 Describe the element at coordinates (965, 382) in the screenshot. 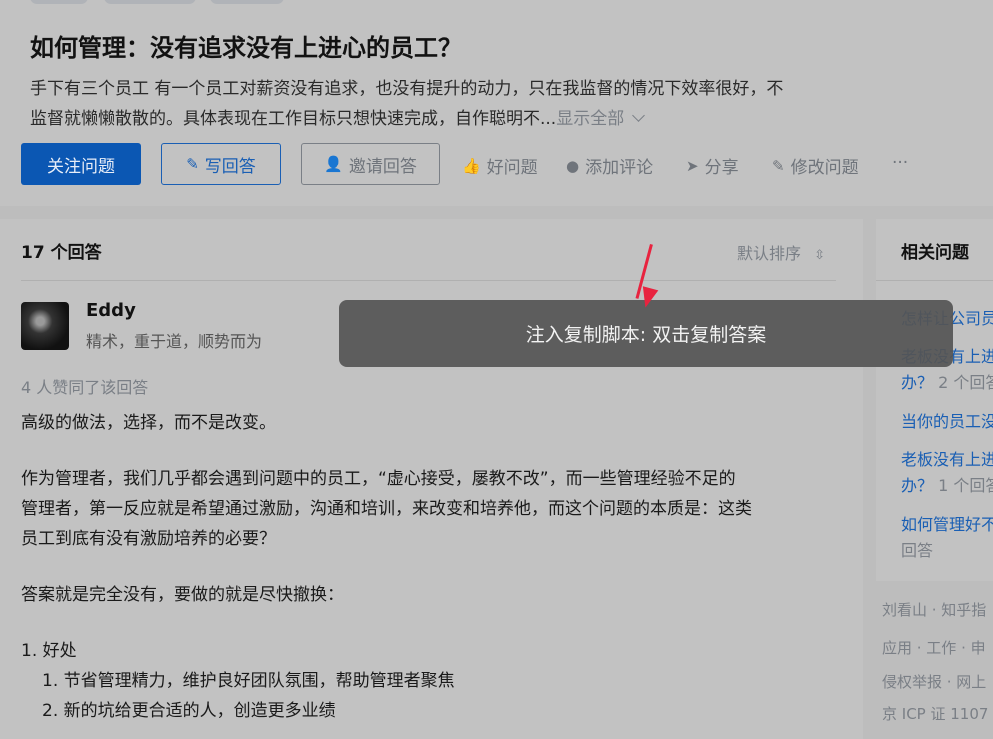

I see `answer-count: 2 个回答` at that location.